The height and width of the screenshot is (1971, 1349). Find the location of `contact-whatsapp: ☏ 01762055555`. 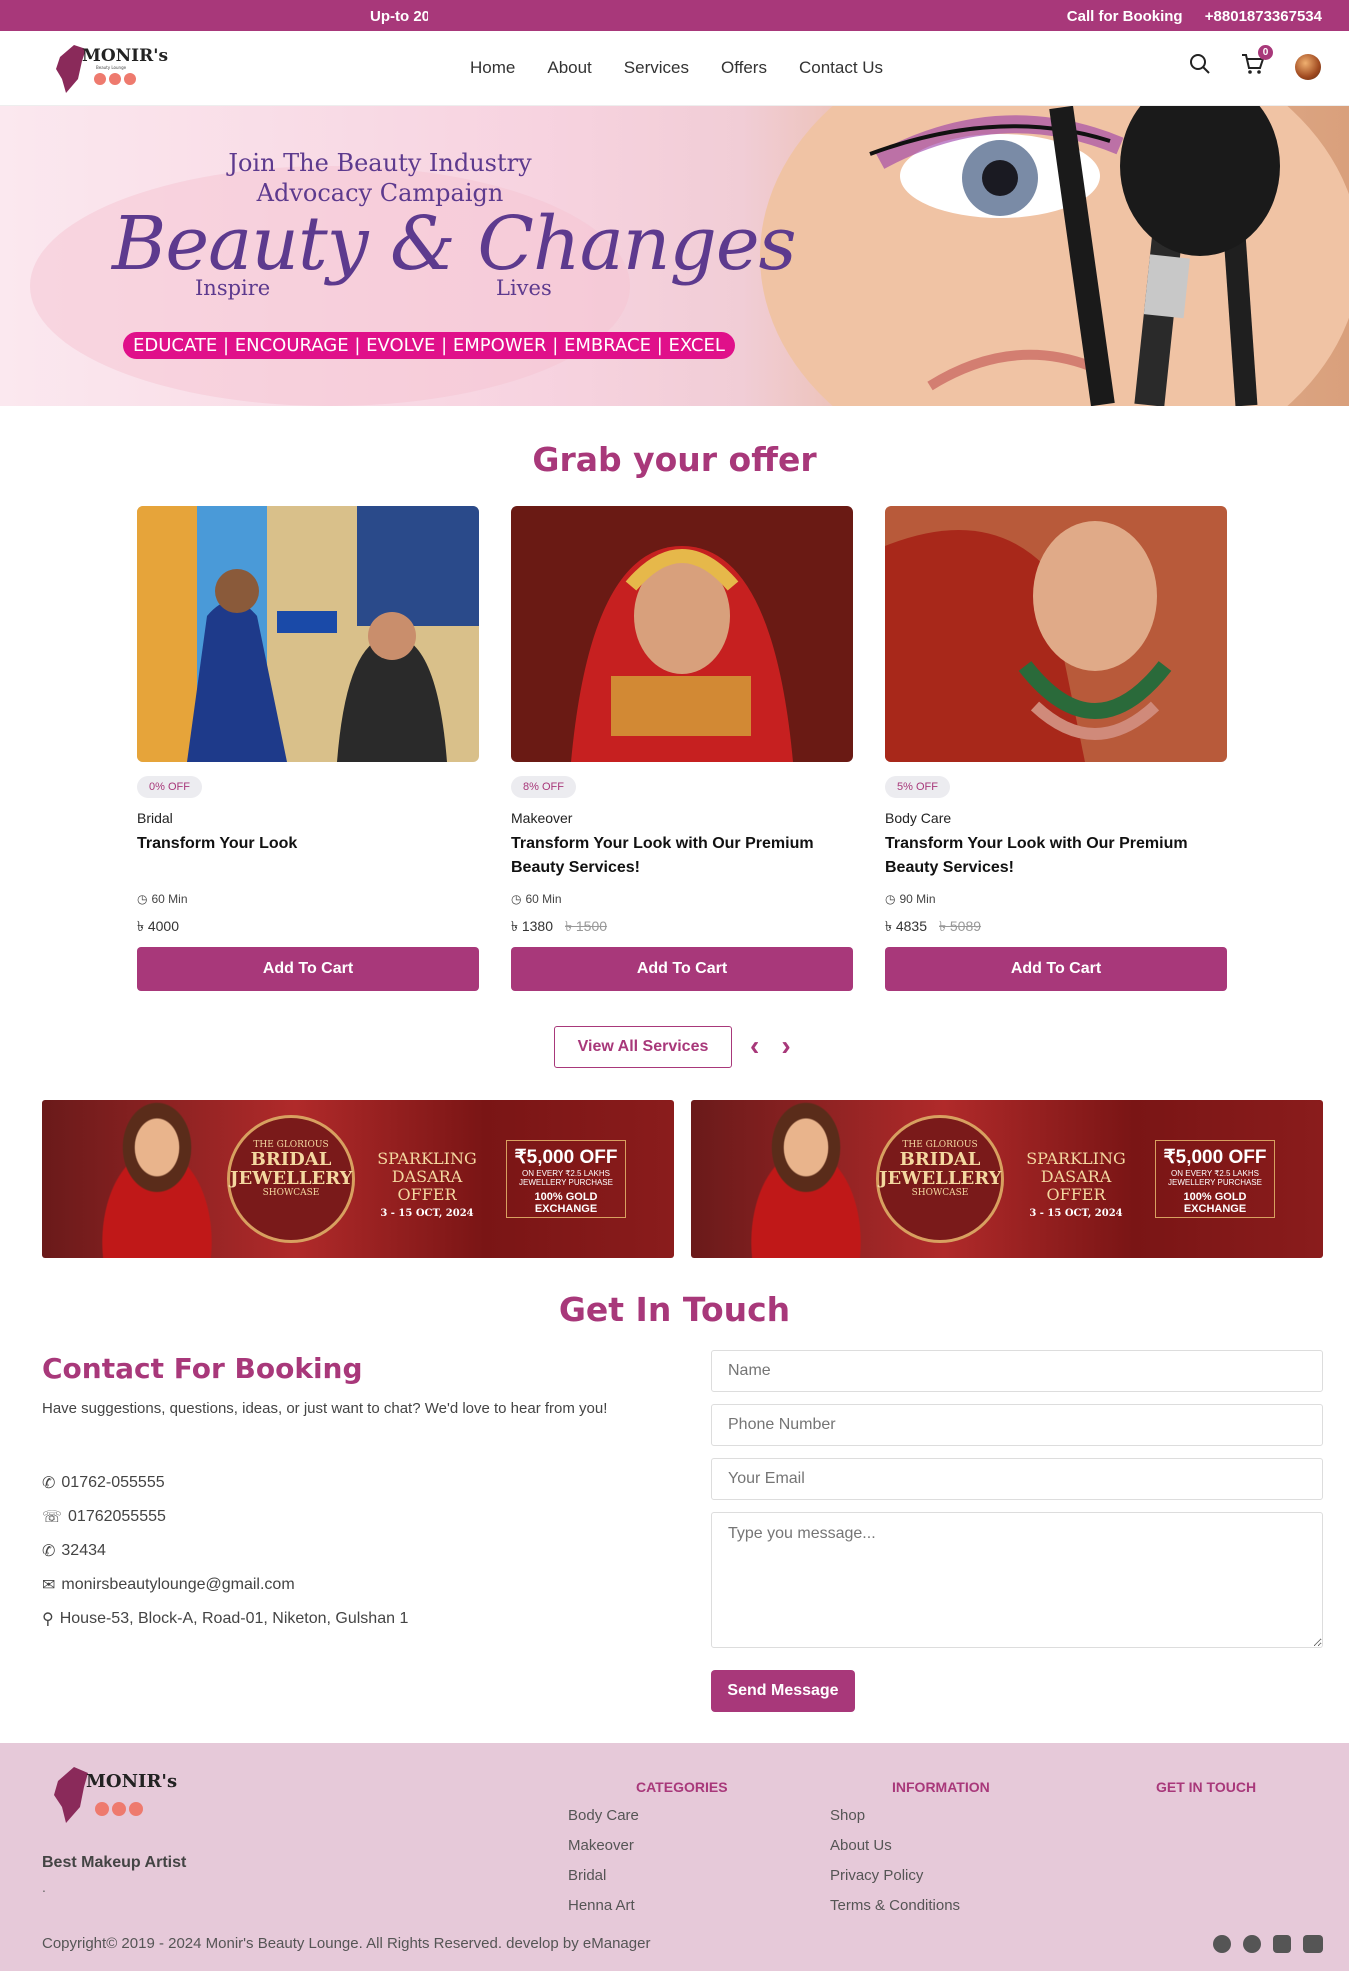

contact-whatsapp: ☏ 01762055555 is located at coordinates (225, 1517).